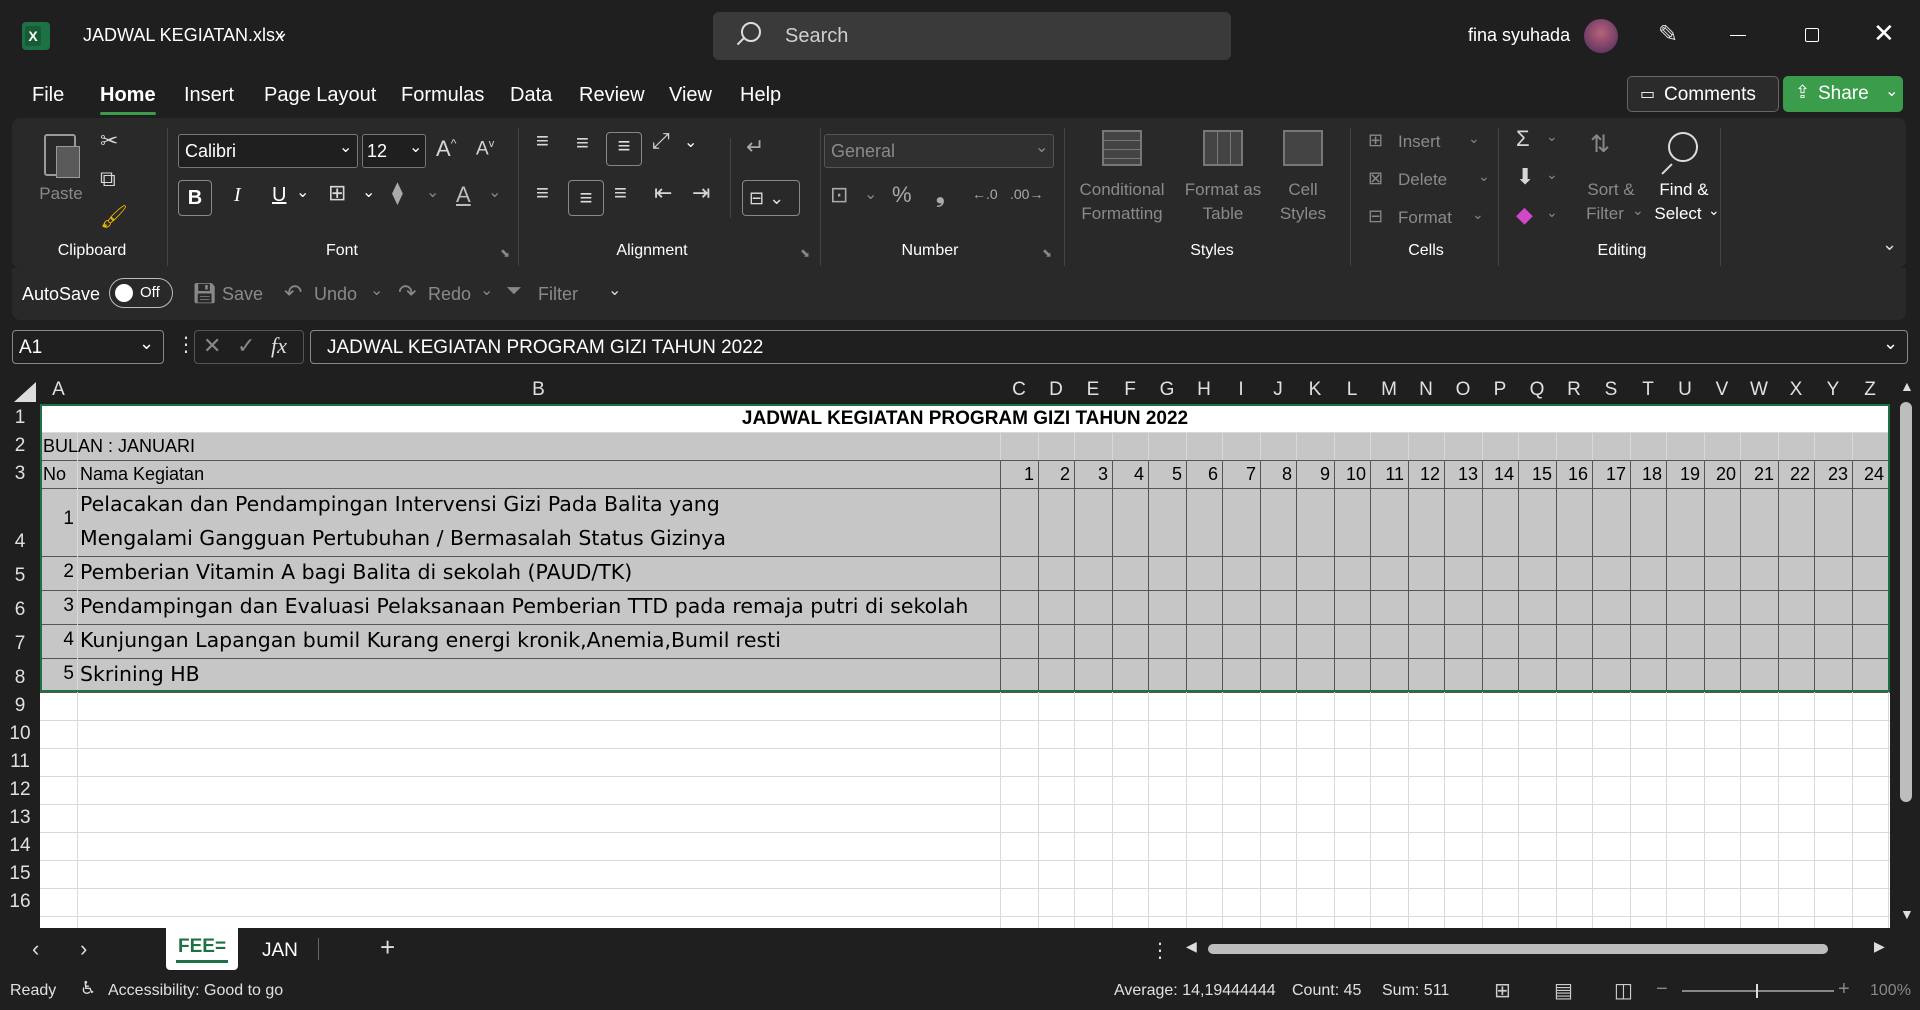 Image resolution: width=1920 pixels, height=1010 pixels. What do you see at coordinates (88, 347) in the screenshot?
I see `name-box: A1 ⌄` at bounding box center [88, 347].